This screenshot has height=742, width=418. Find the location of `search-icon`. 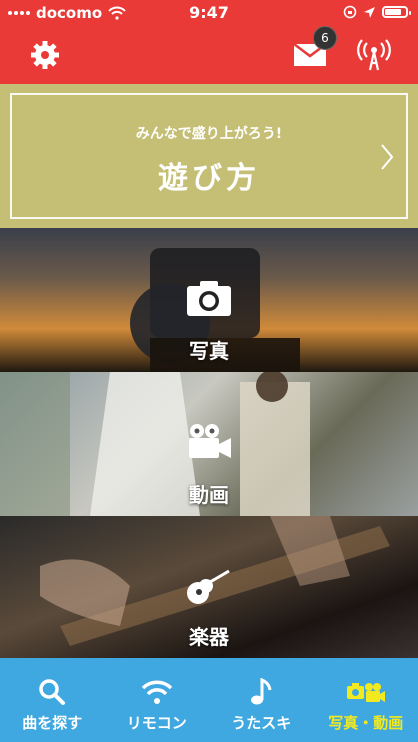

search-icon is located at coordinates (52, 692).